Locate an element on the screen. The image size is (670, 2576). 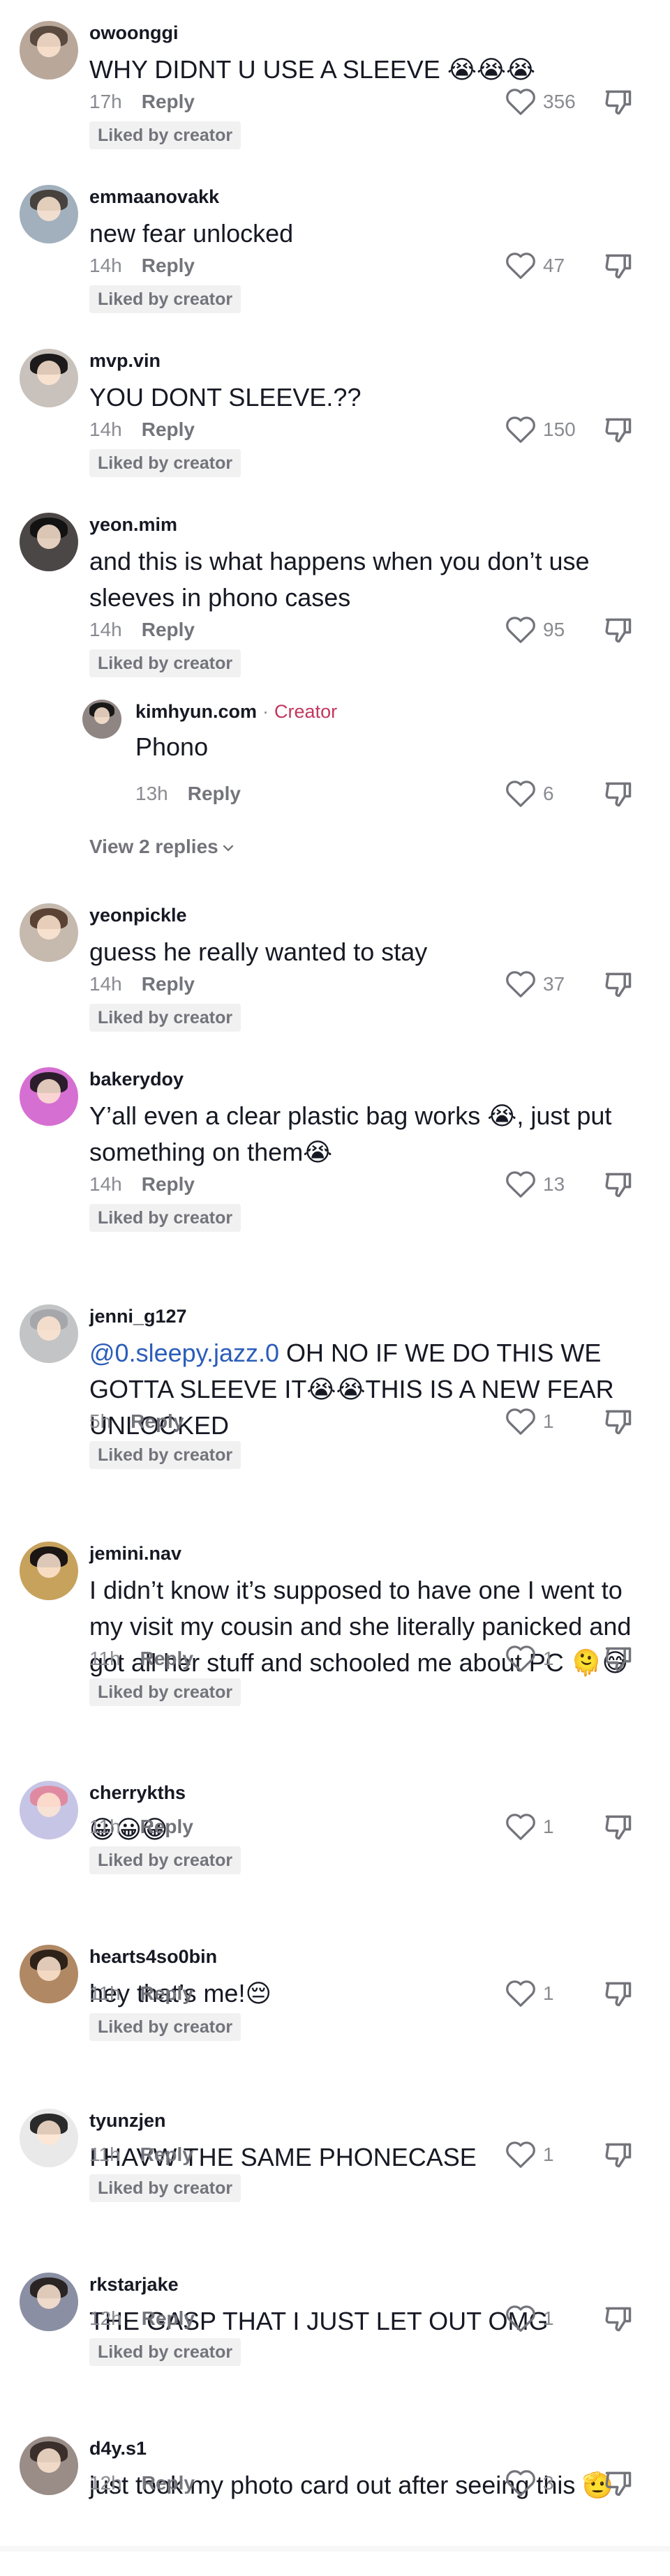
username: yeonpickle is located at coordinates (138, 915).